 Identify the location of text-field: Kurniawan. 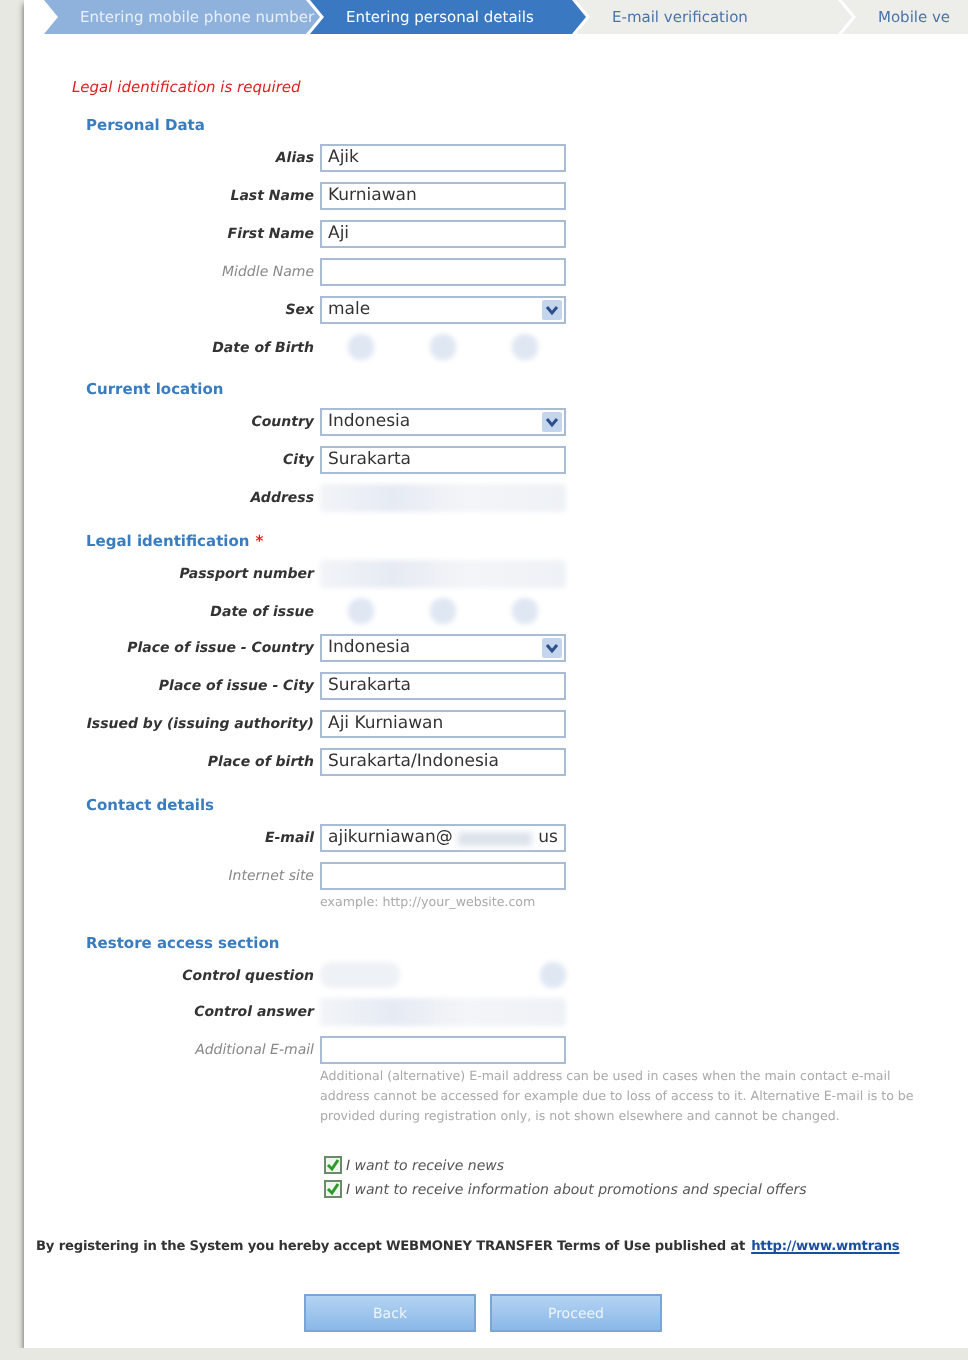
(443, 196).